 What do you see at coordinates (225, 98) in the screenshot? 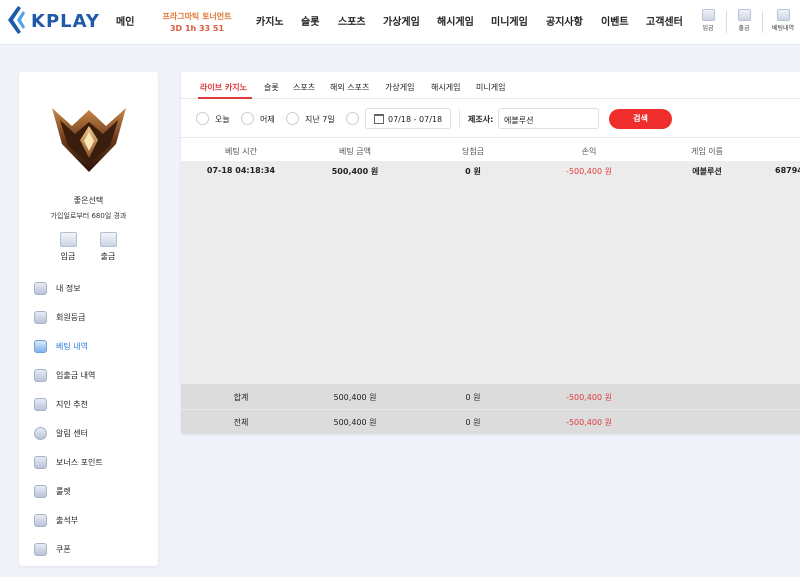
I see `active-tab-indicator` at bounding box center [225, 98].